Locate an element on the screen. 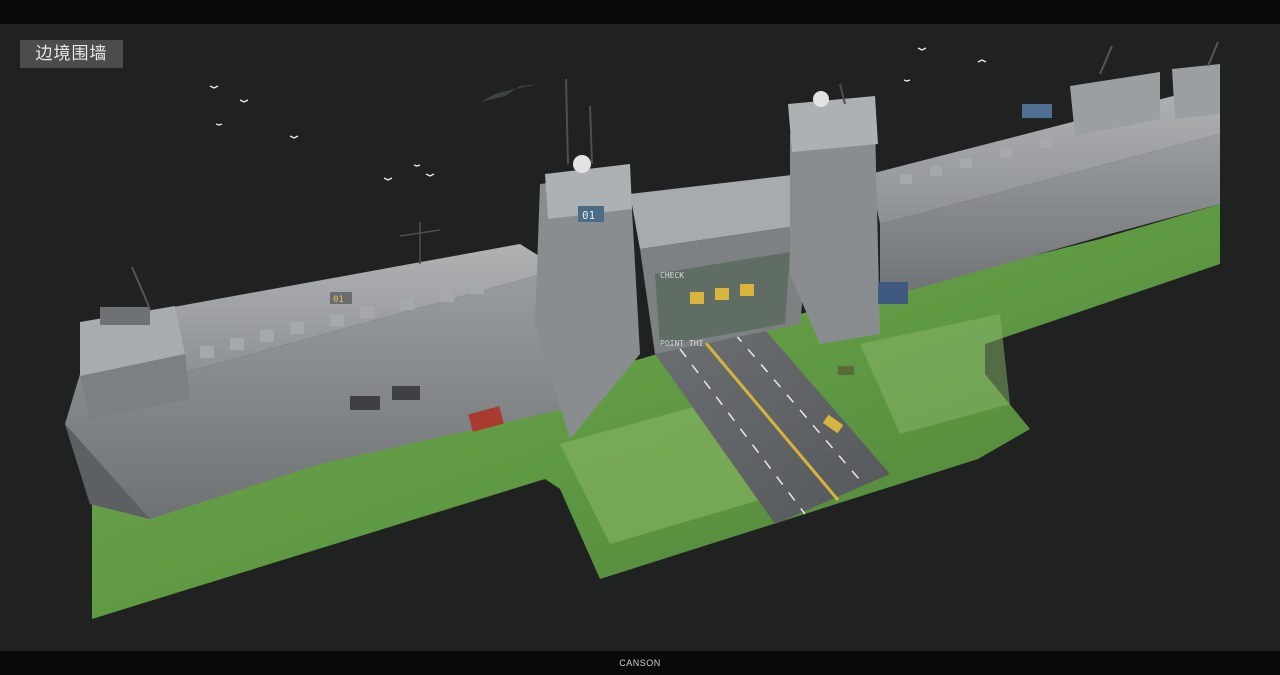  tower-left-antenna is located at coordinates (141, 288).